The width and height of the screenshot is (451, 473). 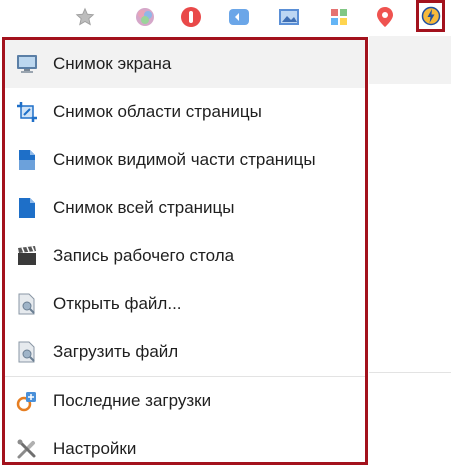 What do you see at coordinates (85, 17) in the screenshot?
I see `star-icon` at bounding box center [85, 17].